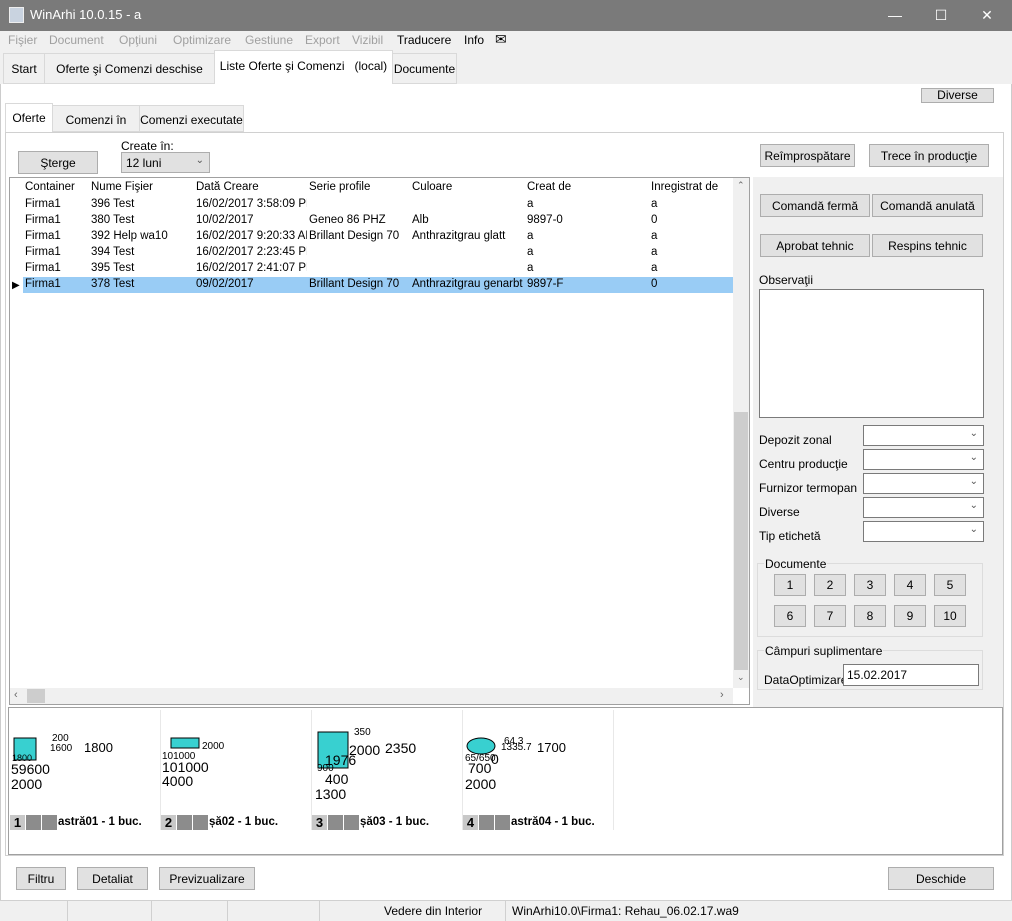  I want to click on dimension-label: 1800, so click(98, 747).